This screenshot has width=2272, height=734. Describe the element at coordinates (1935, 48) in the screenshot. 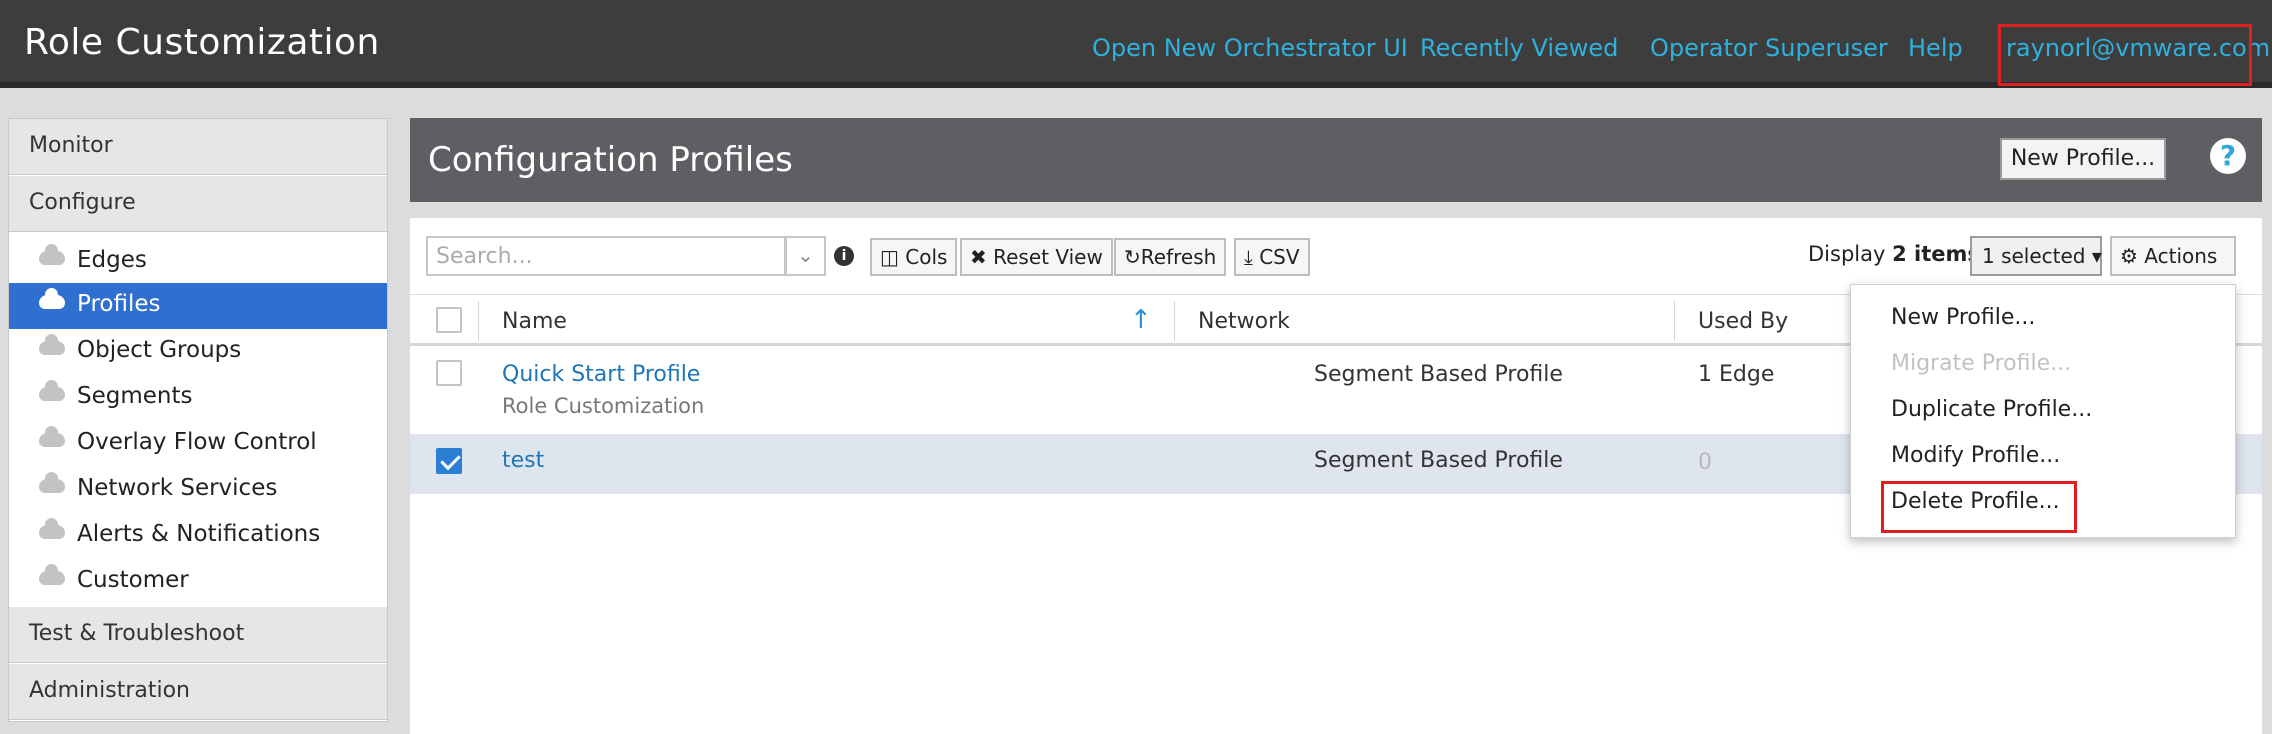

I see `help-link: Help` at that location.